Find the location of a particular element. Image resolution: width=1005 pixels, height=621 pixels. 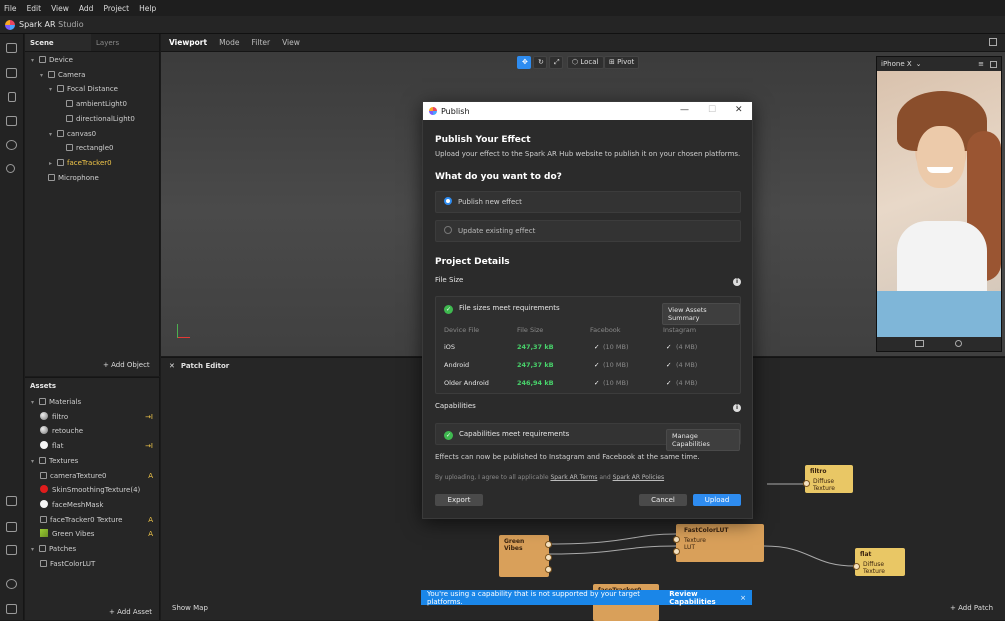

scene-tree-item: Microphone is located at coordinates (69, 178).